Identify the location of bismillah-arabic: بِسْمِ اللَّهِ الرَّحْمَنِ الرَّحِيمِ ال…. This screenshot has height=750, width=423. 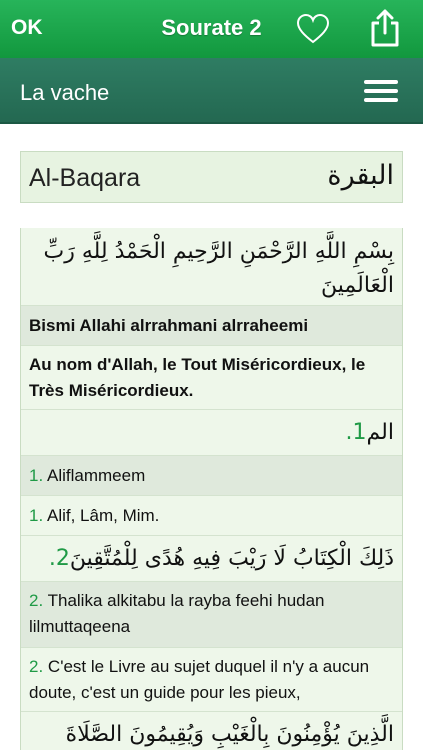
(211, 267).